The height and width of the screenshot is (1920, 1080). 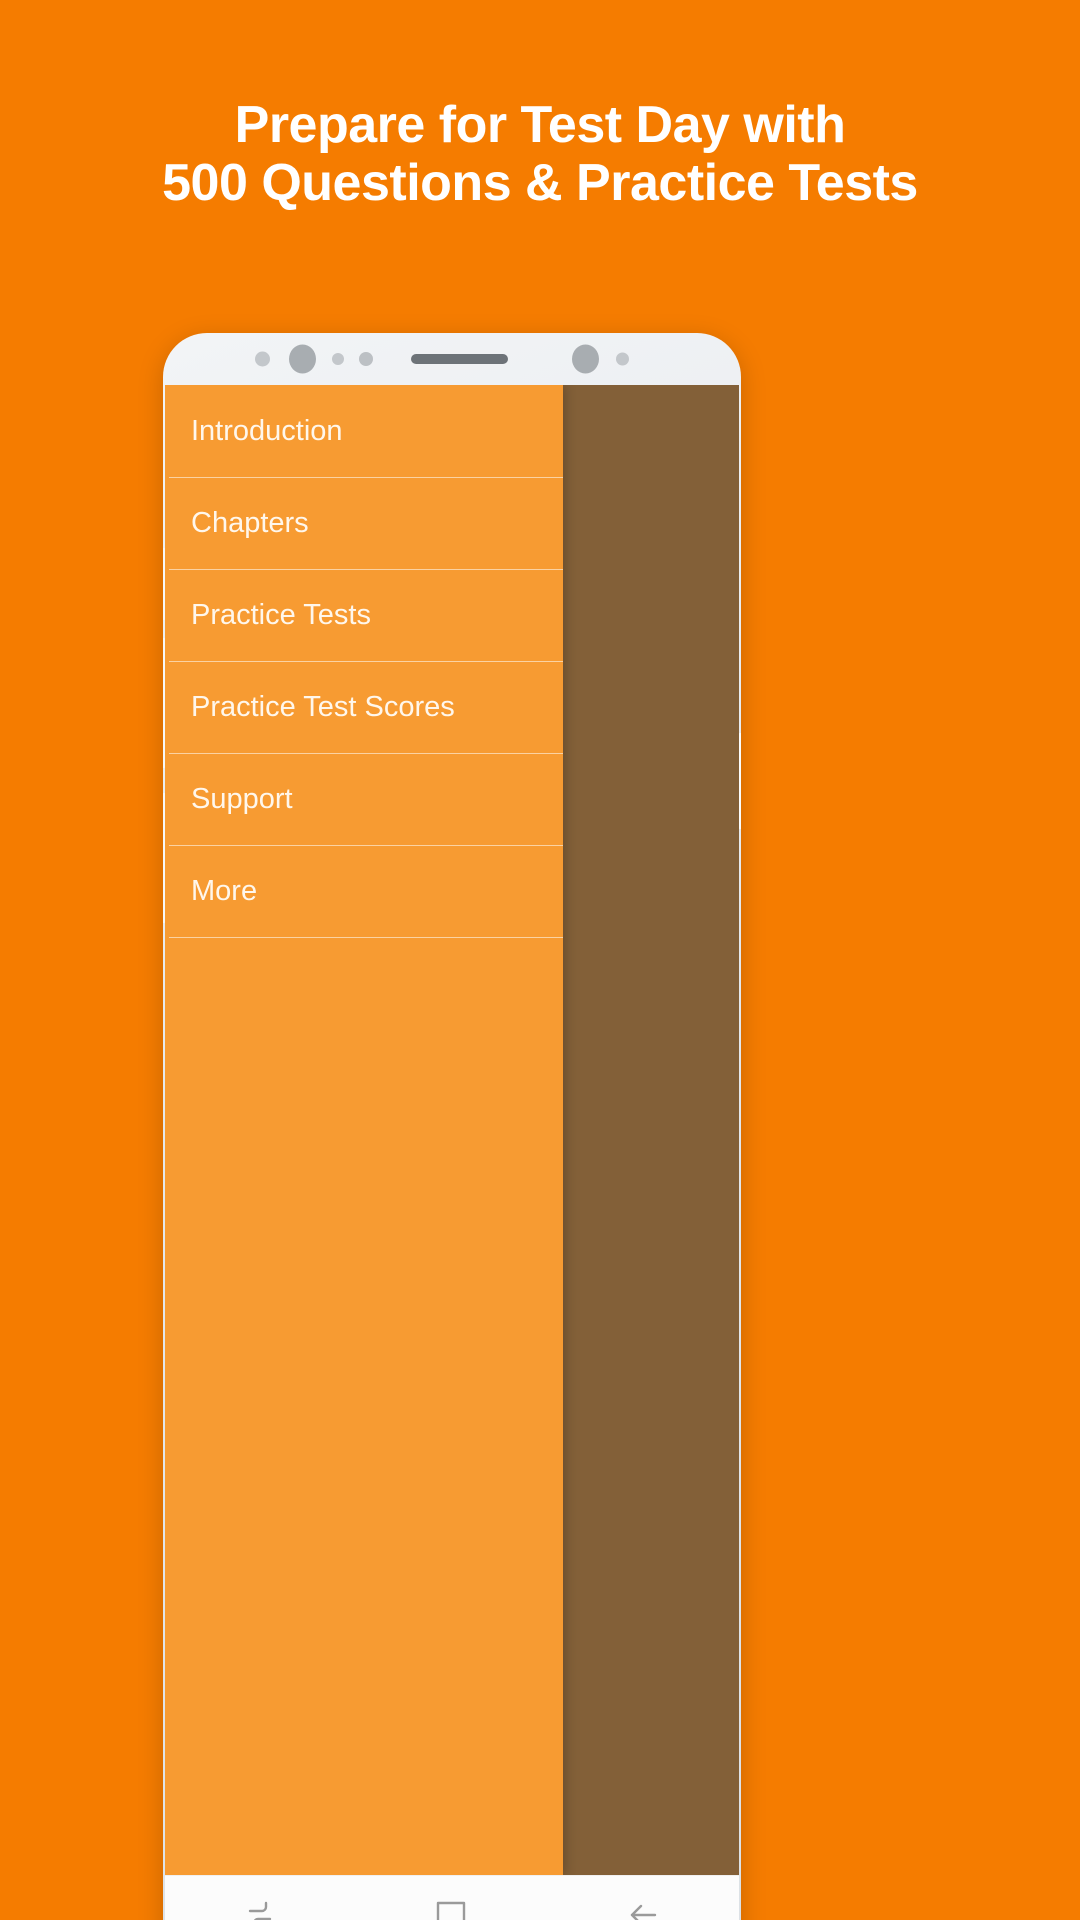 I want to click on earpiece-speaker-icon, so click(x=459, y=359).